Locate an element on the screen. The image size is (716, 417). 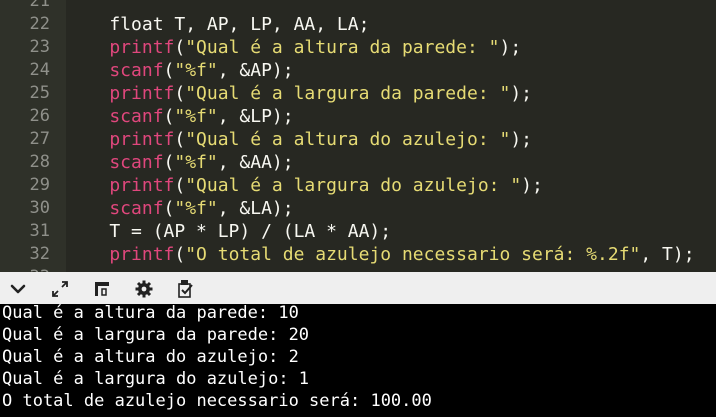
code-text: T = (AP * LP) / (LA * AA); is located at coordinates (228, 231).